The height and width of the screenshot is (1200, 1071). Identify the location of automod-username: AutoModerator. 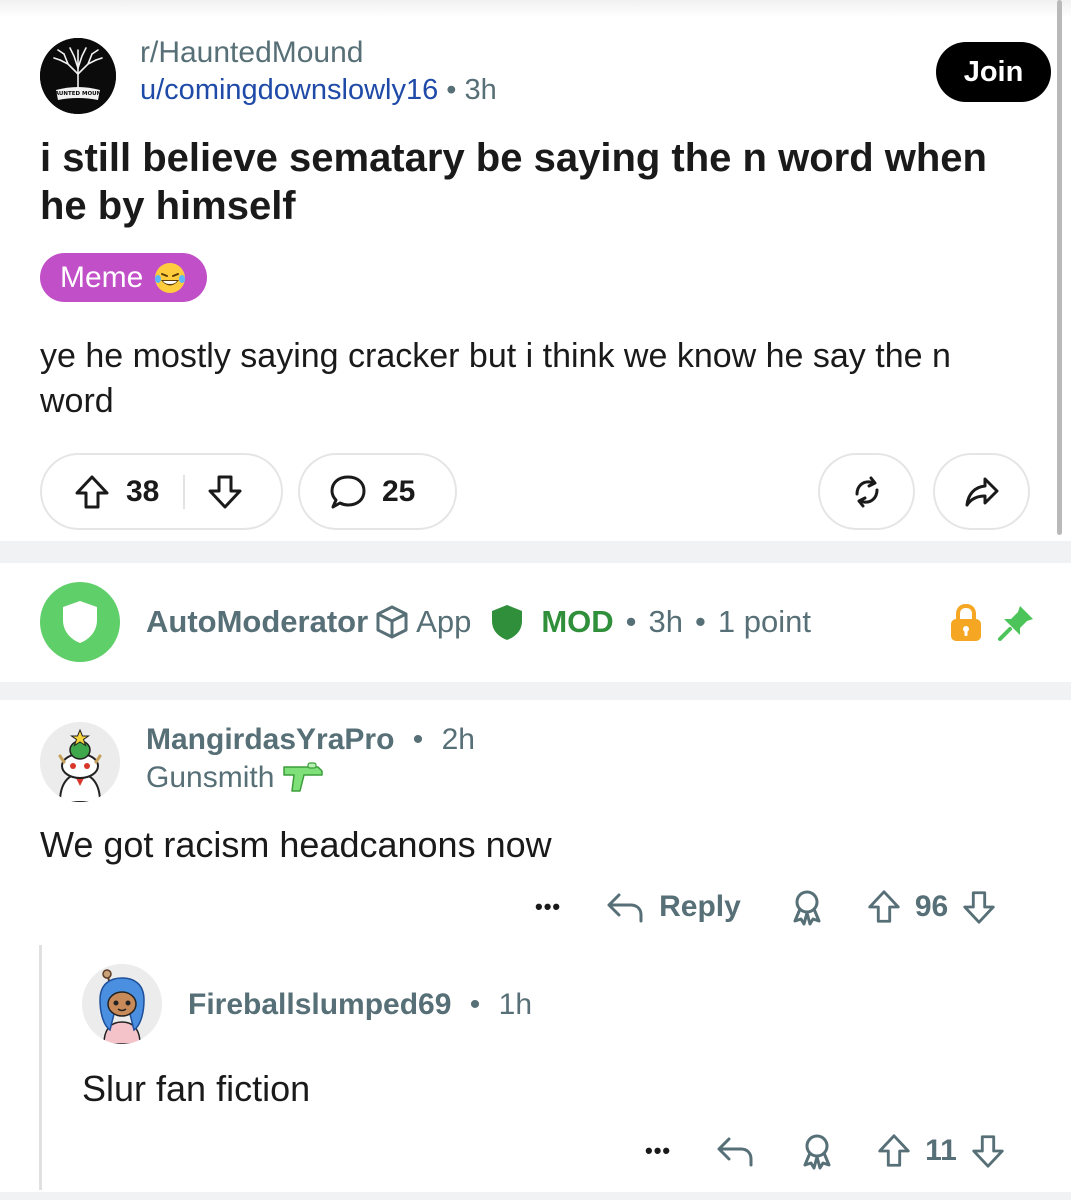
(257, 622).